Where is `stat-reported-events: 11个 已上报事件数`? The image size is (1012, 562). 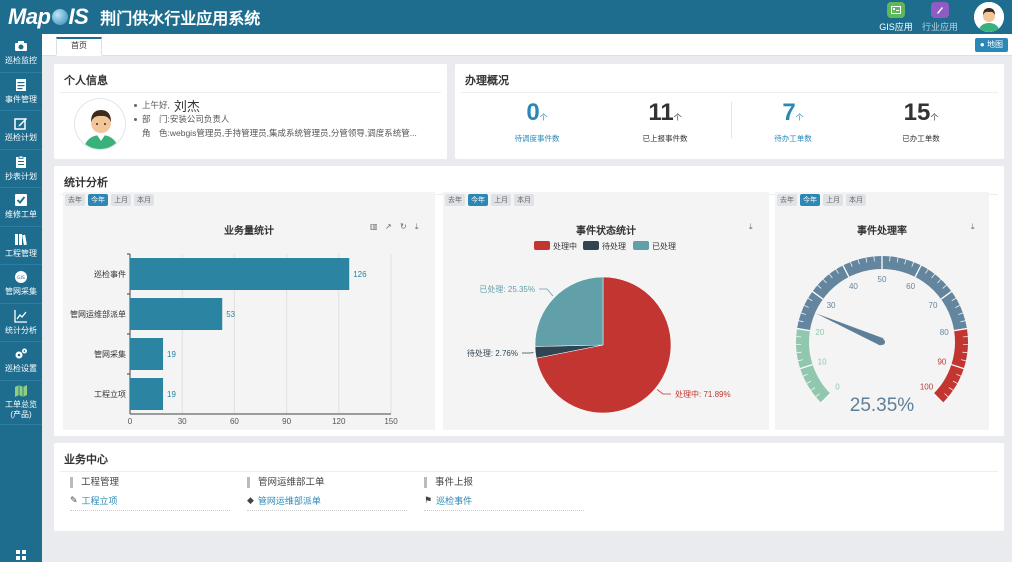 stat-reported-events: 11个 已上报事件数 is located at coordinates (665, 122).